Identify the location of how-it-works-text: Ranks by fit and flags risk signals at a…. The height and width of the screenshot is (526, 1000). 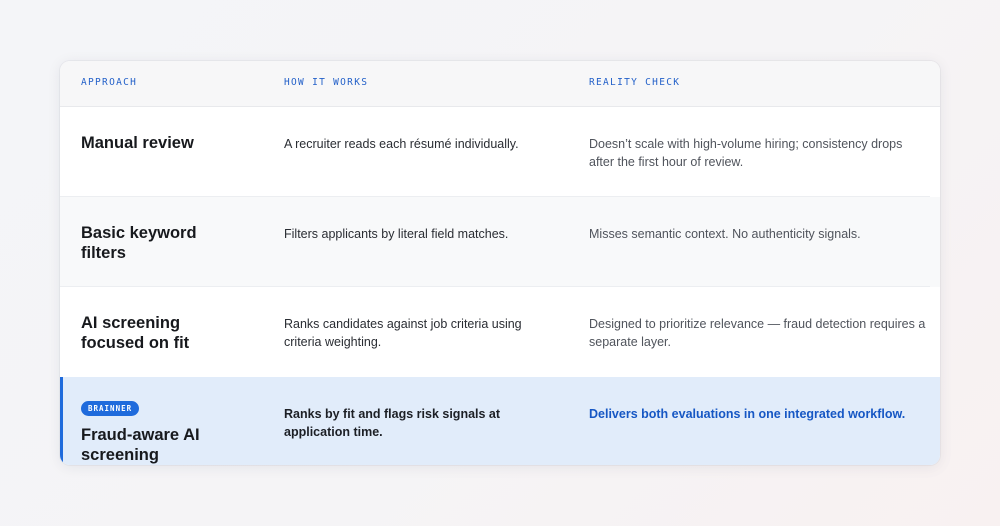
(392, 423).